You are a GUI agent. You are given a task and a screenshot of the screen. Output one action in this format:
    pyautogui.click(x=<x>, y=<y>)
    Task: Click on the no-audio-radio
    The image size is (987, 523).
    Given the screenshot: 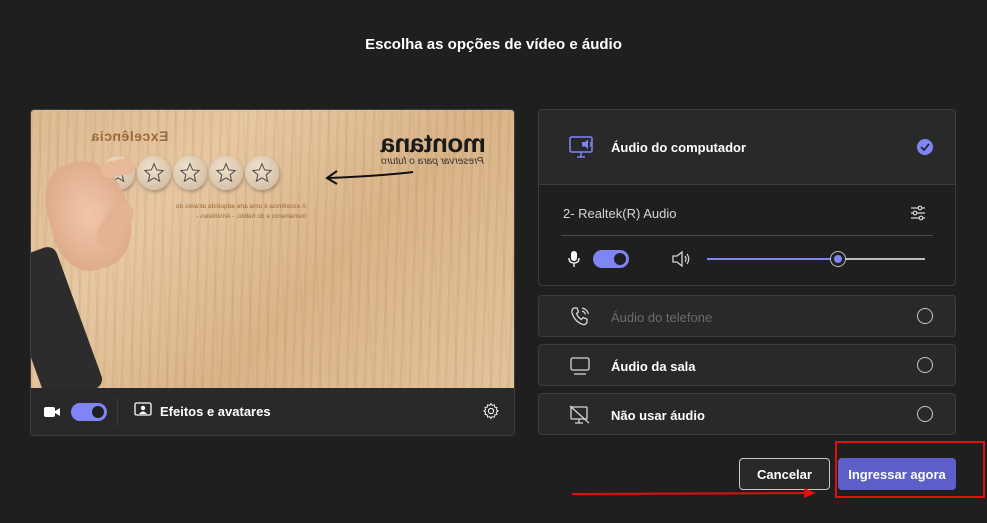 What is the action you would take?
    pyautogui.click(x=925, y=414)
    